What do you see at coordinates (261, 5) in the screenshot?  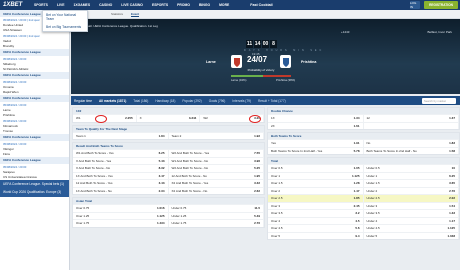 I see `fast-cocktail-link: Fast Cocktail` at bounding box center [261, 5].